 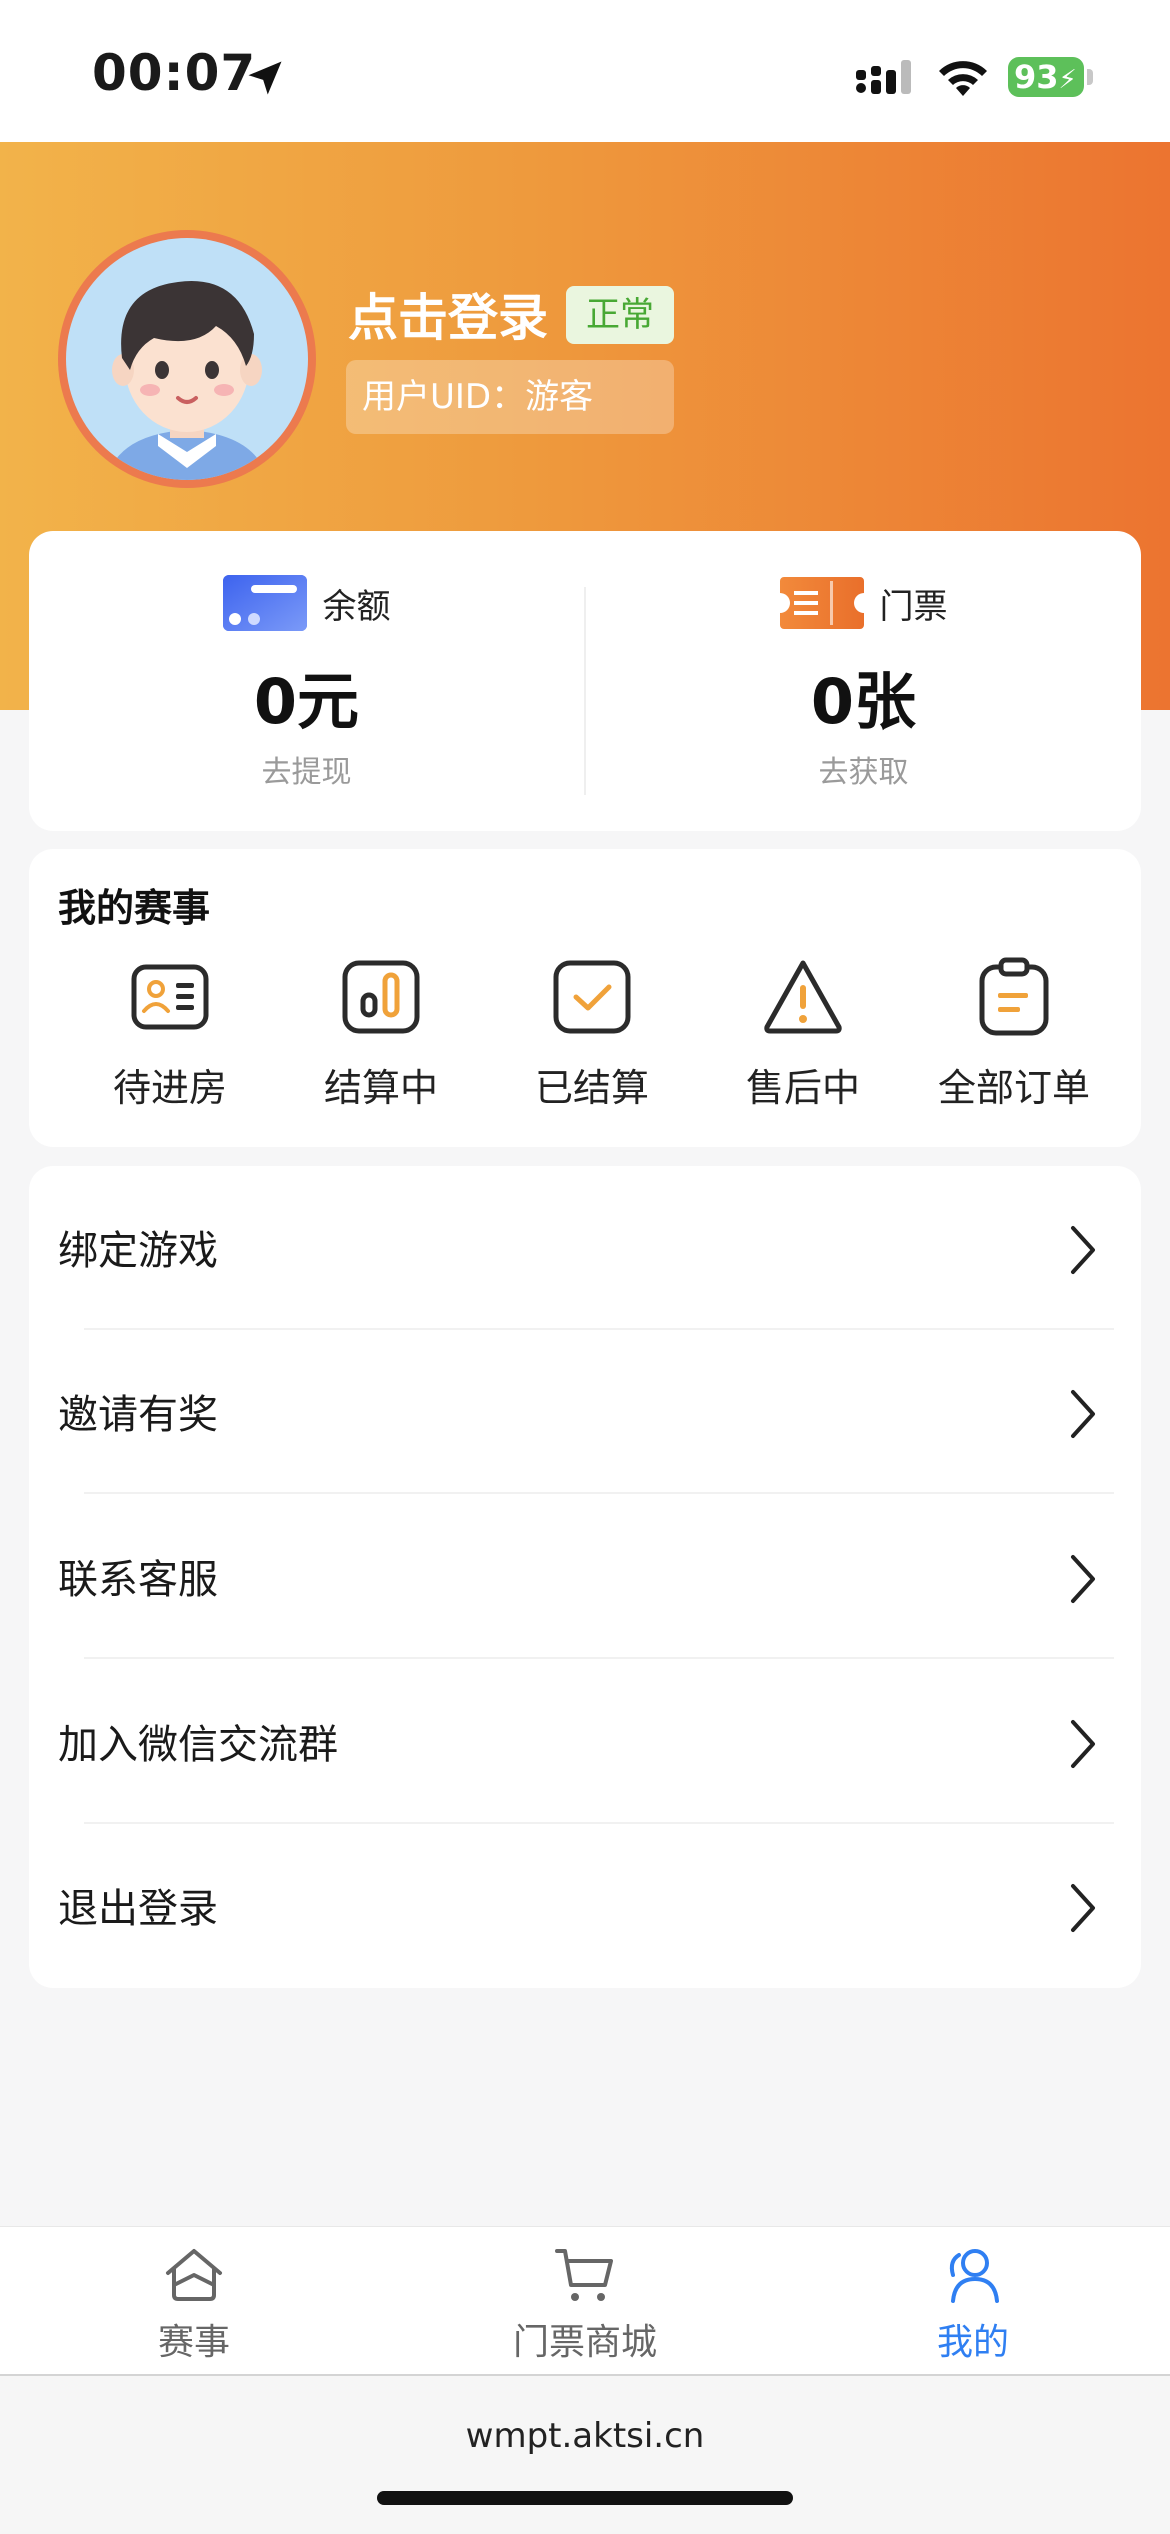 I want to click on tab-label: 门票商城, so click(x=584, y=2342).